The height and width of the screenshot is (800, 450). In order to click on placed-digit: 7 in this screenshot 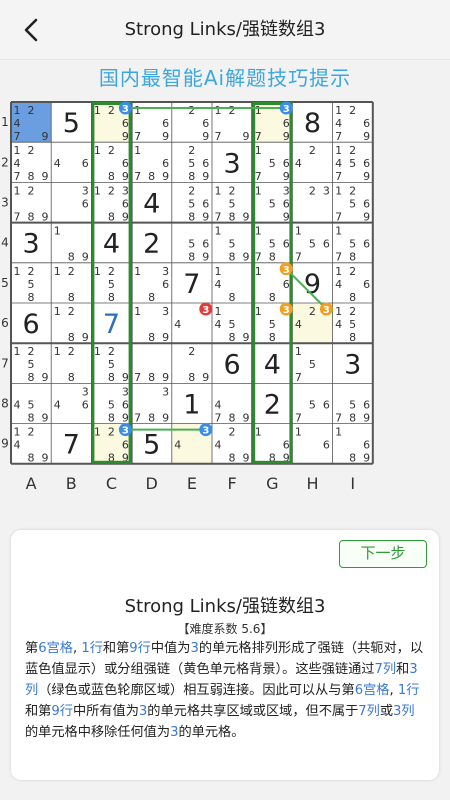, I will do `click(111, 324)`.